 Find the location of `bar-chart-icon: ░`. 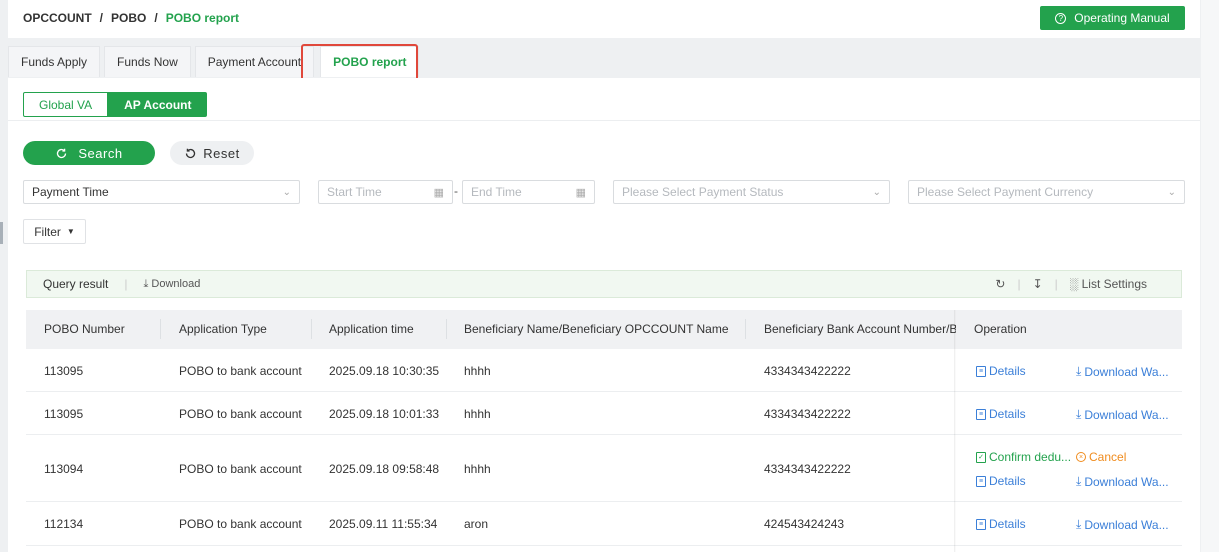

bar-chart-icon: ░ is located at coordinates (1074, 284).